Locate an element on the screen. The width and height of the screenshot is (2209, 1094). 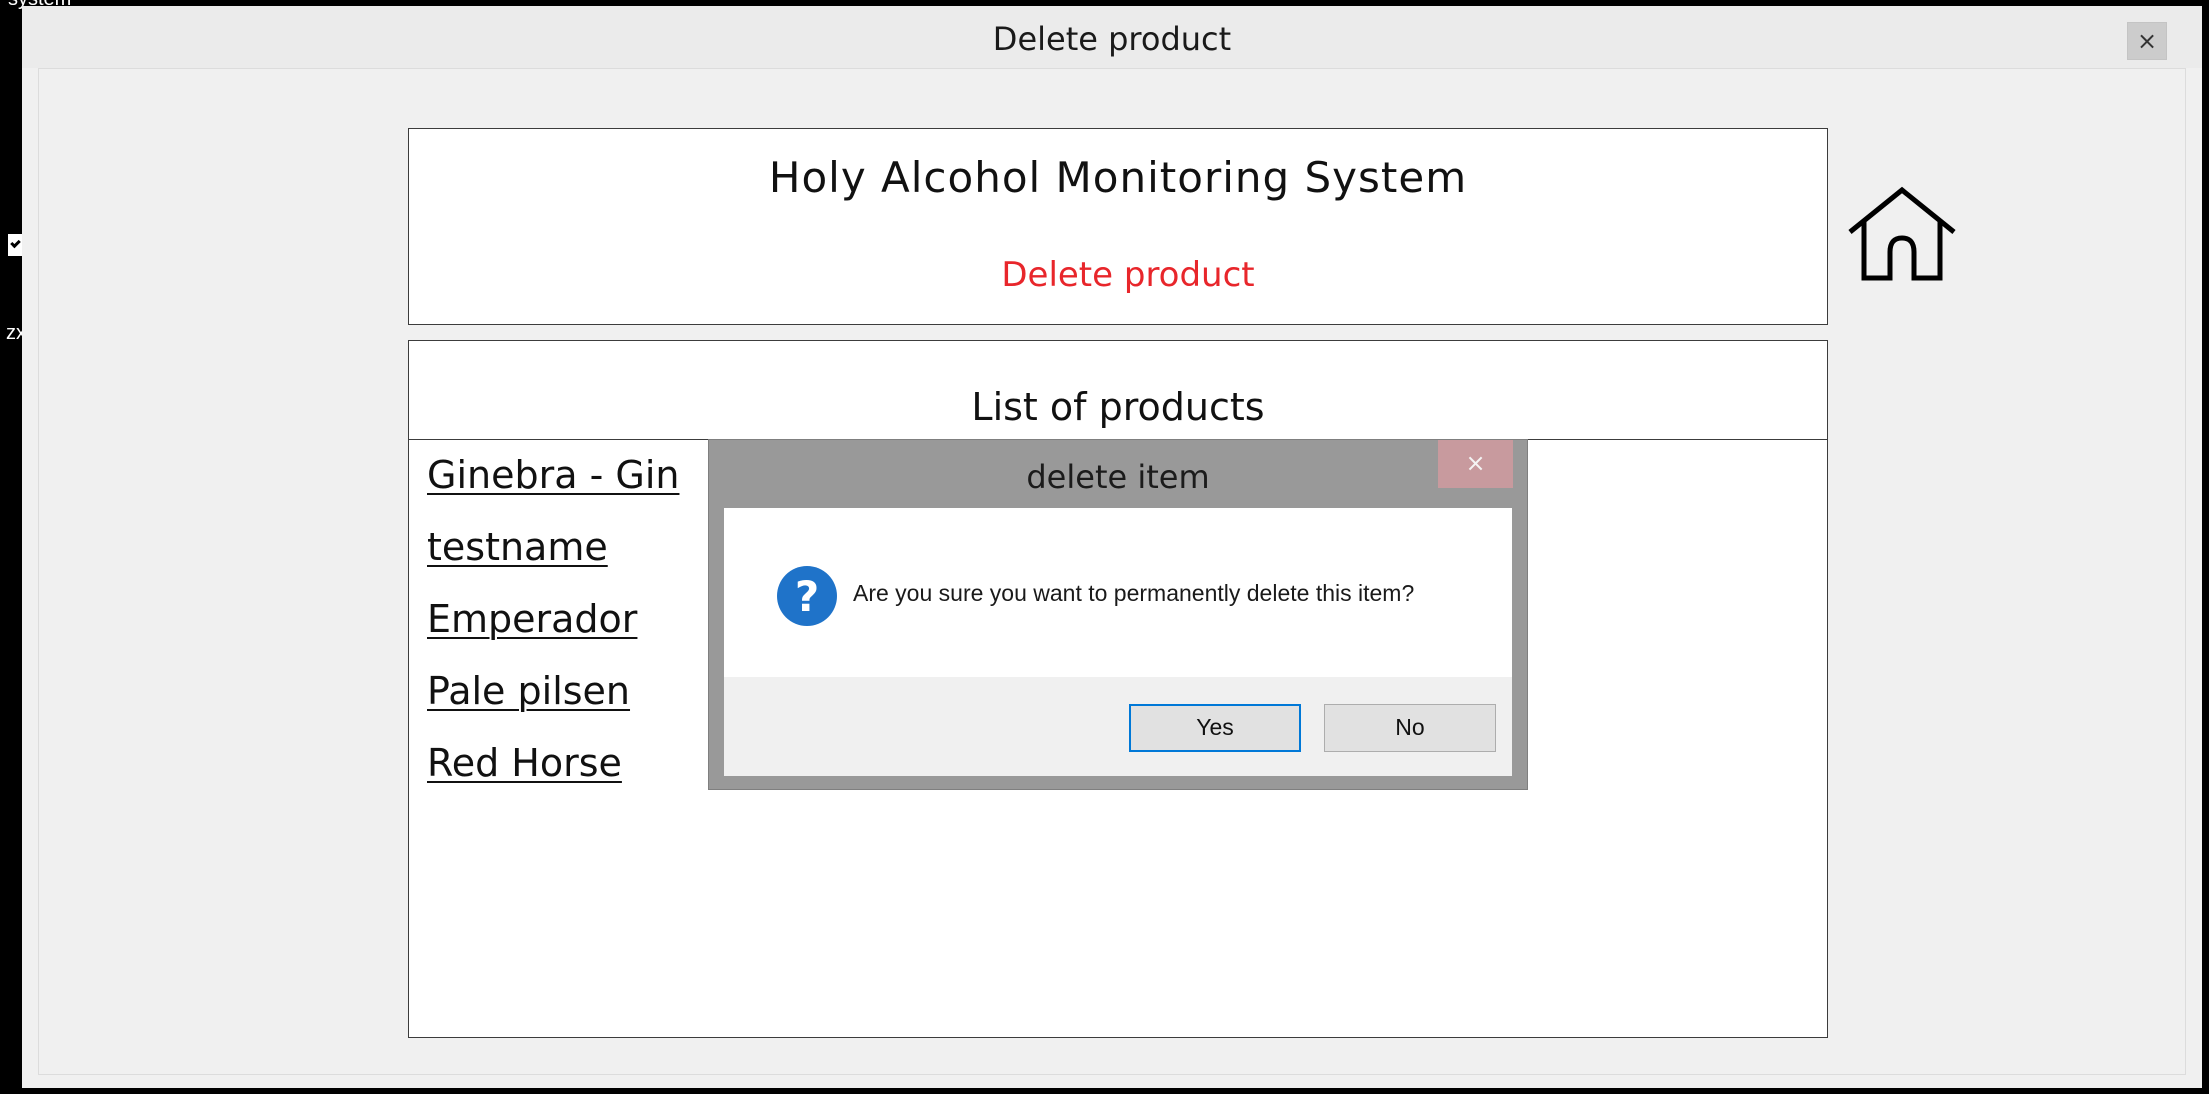
list-item: Pale pilsen is located at coordinates (553, 705).